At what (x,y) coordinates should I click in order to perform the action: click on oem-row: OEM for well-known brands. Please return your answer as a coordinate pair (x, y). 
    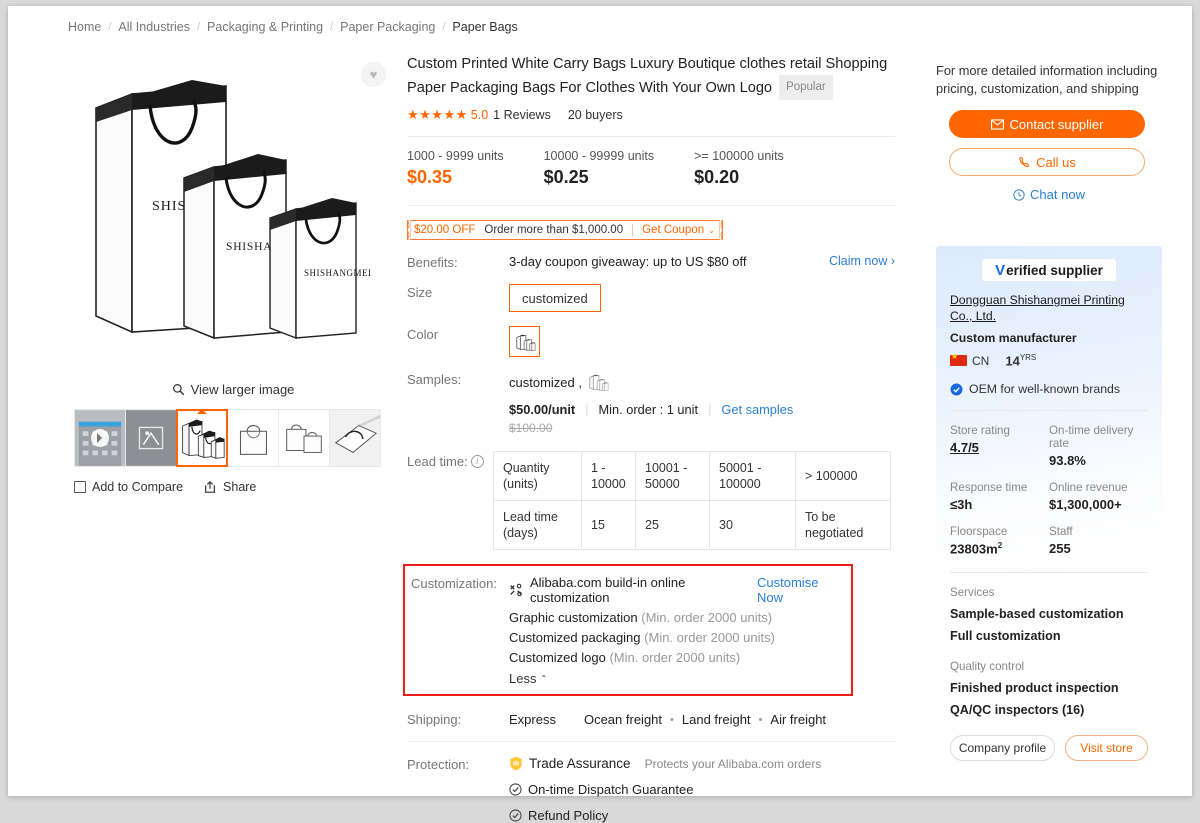
    Looking at the image, I should click on (1049, 389).